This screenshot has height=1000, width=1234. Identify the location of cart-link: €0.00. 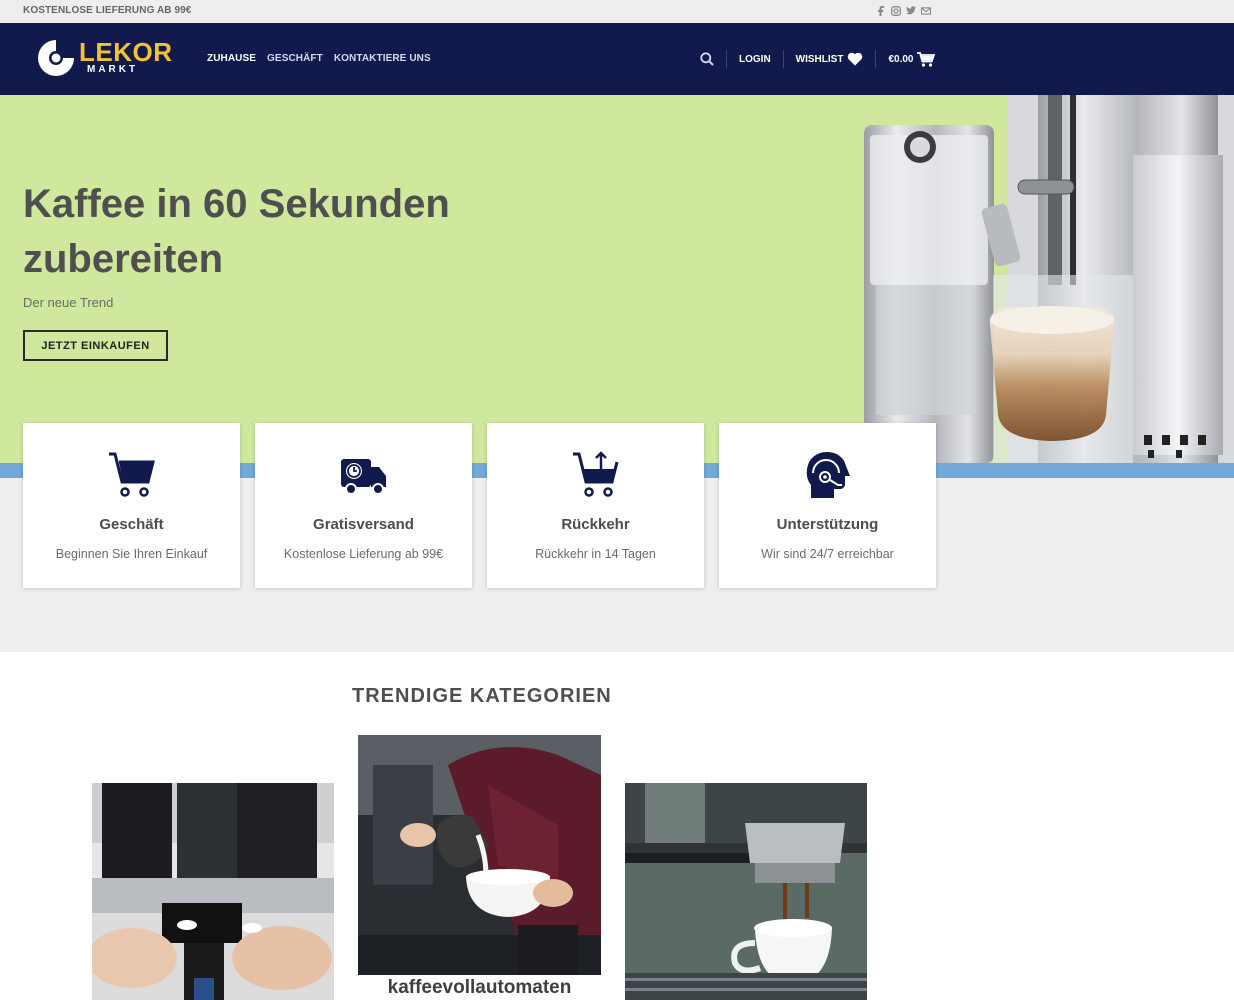
(912, 59).